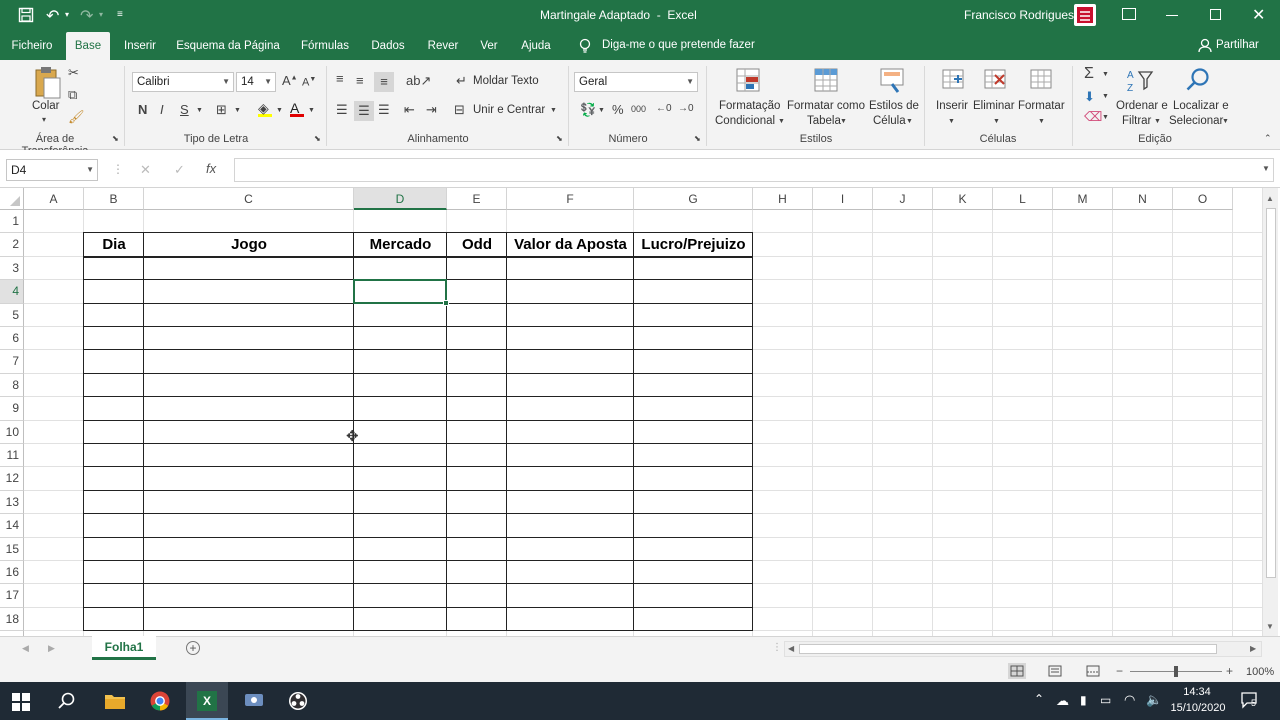 The width and height of the screenshot is (1280, 720). What do you see at coordinates (1105, 96) in the screenshot?
I see `fill-dropdown-icon: ▼` at bounding box center [1105, 96].